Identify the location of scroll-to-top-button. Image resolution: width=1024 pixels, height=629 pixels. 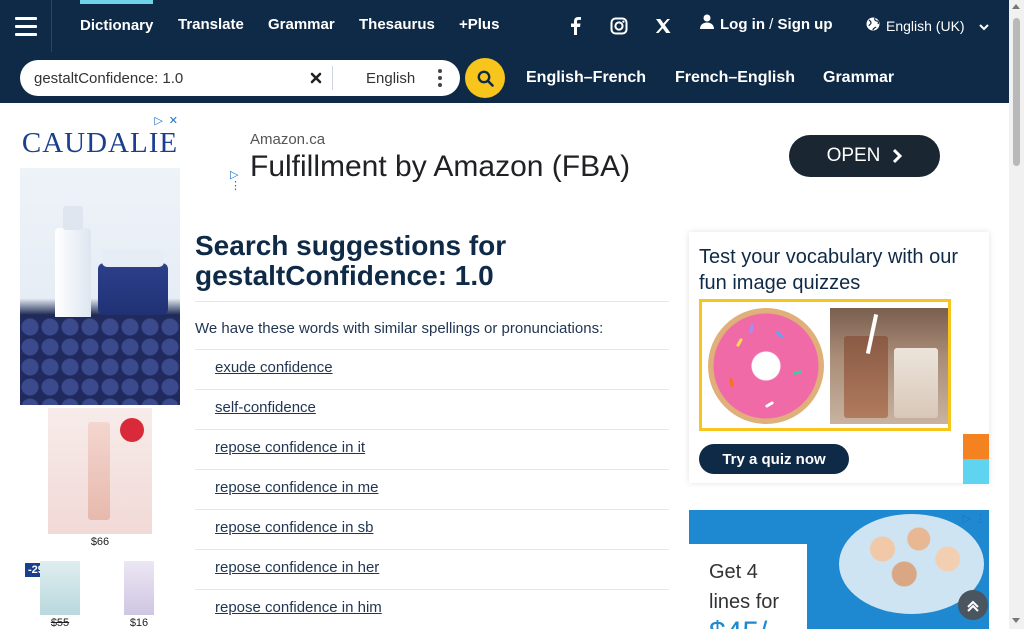
(973, 605).